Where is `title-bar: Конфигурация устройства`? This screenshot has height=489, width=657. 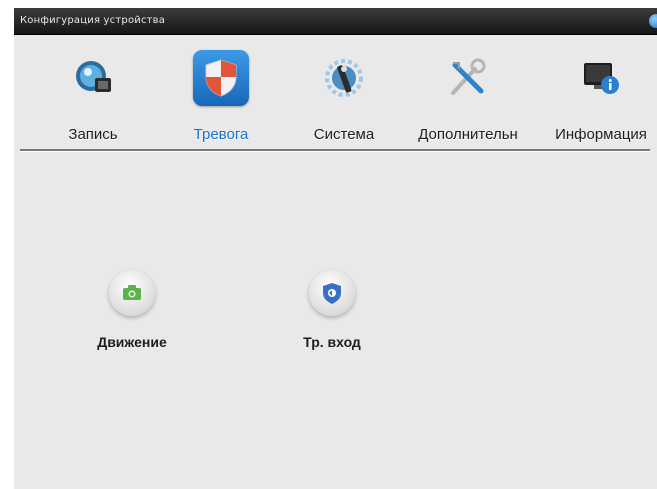 title-bar: Конфигурация устройства is located at coordinates (335, 21).